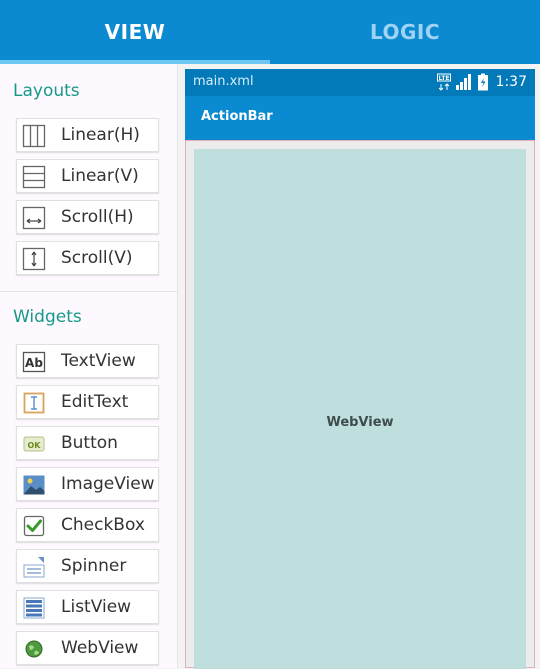 This screenshot has height=669, width=540. I want to click on globe-icon, so click(34, 649).